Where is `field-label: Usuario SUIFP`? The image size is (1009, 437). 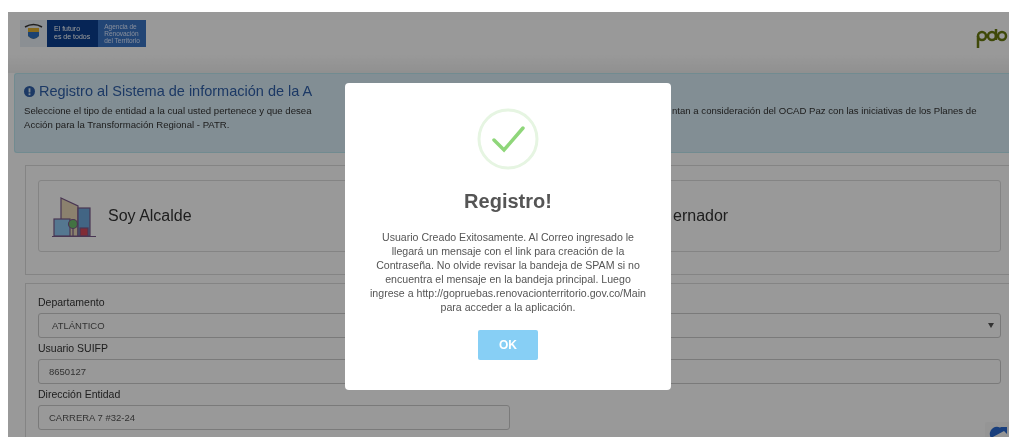
field-label: Usuario SUIFP is located at coordinates (73, 348).